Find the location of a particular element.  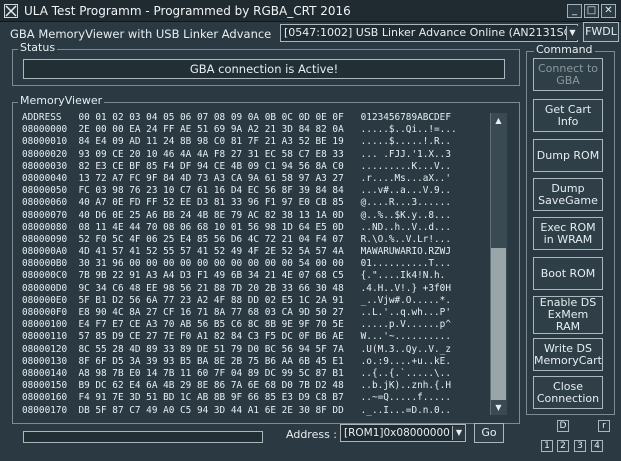

app-icon is located at coordinates (11, 11).